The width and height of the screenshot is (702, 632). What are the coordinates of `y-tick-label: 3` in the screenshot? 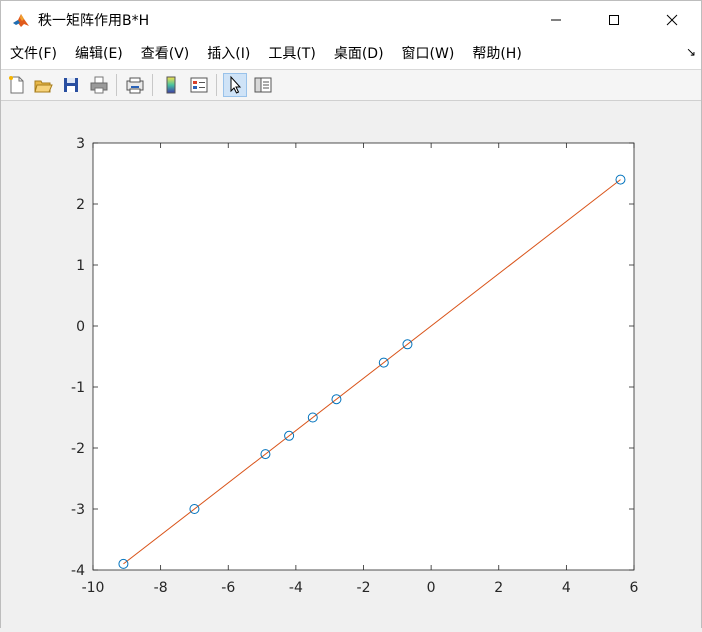 It's located at (80, 144).